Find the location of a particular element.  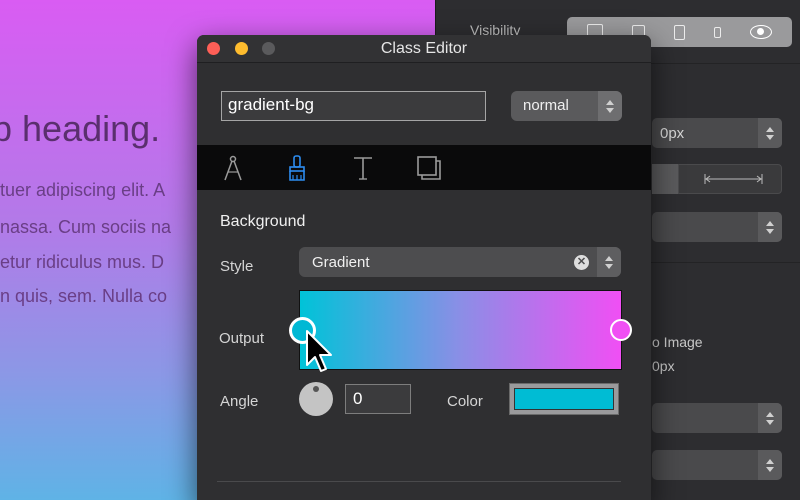

state-select: normal is located at coordinates (566, 106).